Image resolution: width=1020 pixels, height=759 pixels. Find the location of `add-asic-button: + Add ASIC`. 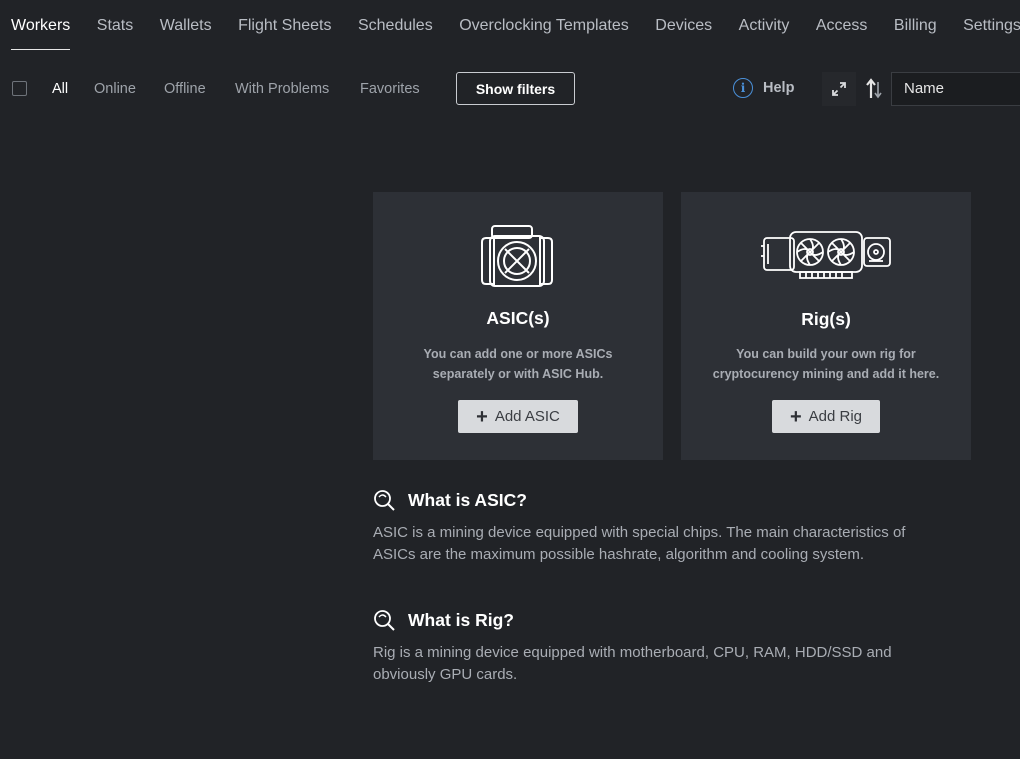

add-asic-button: + Add ASIC is located at coordinates (518, 416).